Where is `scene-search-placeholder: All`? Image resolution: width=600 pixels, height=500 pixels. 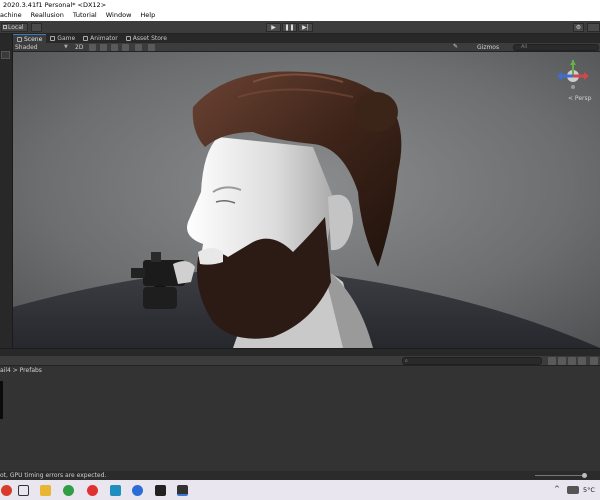 scene-search-placeholder: All is located at coordinates (524, 47).